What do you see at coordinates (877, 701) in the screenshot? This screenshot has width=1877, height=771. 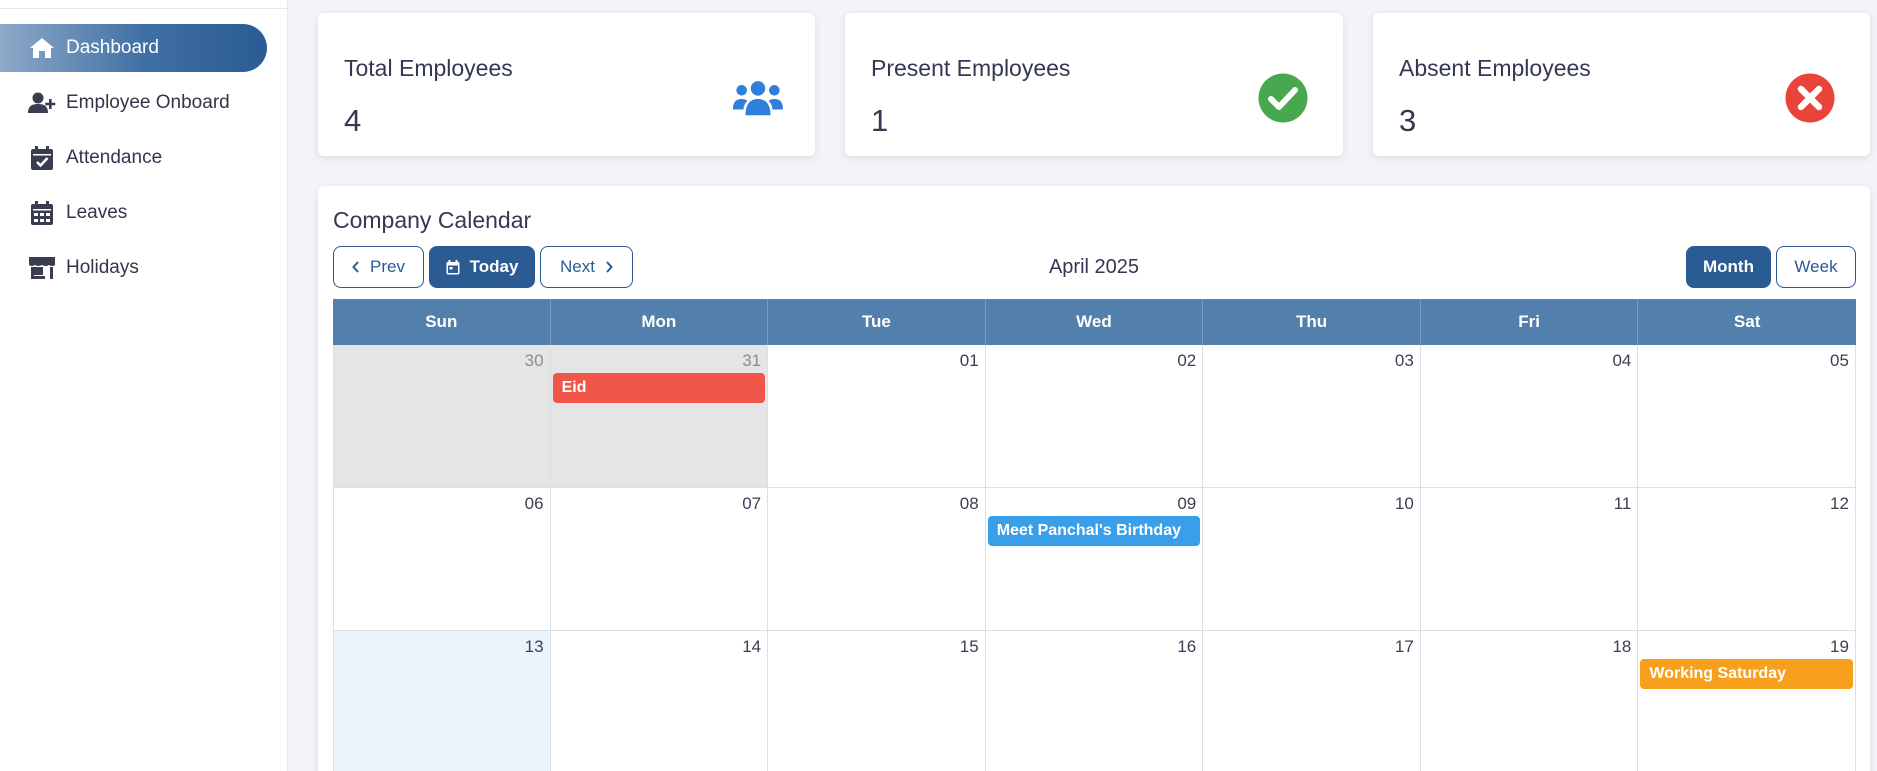 I see `calendar-day-cell: 15` at bounding box center [877, 701].